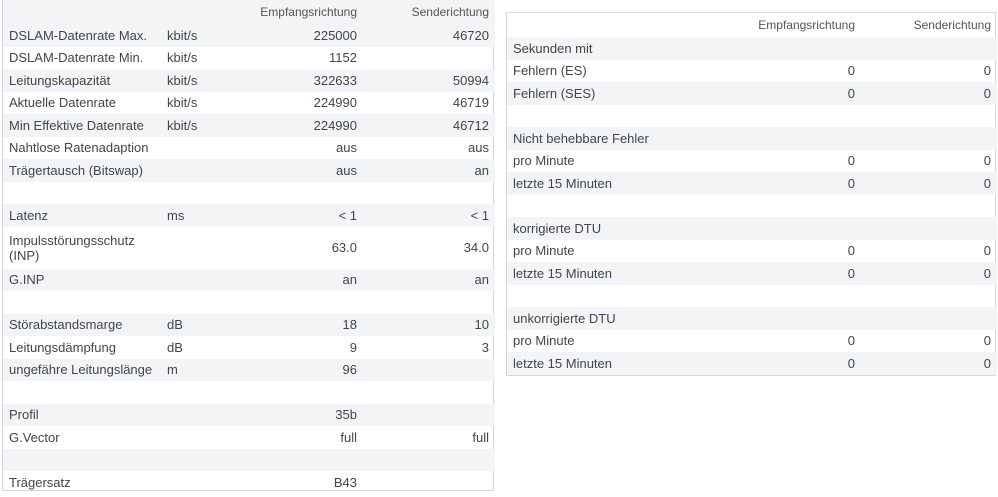  I want to click on cell-label: Trägertausch (Bitswap), so click(82, 170).